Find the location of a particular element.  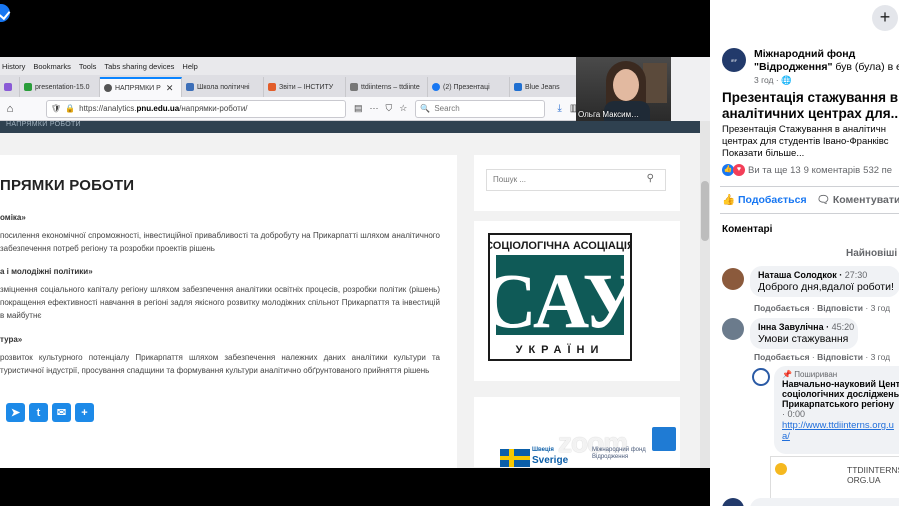

tab-label: Blue Jeans is located at coordinates (542, 87).